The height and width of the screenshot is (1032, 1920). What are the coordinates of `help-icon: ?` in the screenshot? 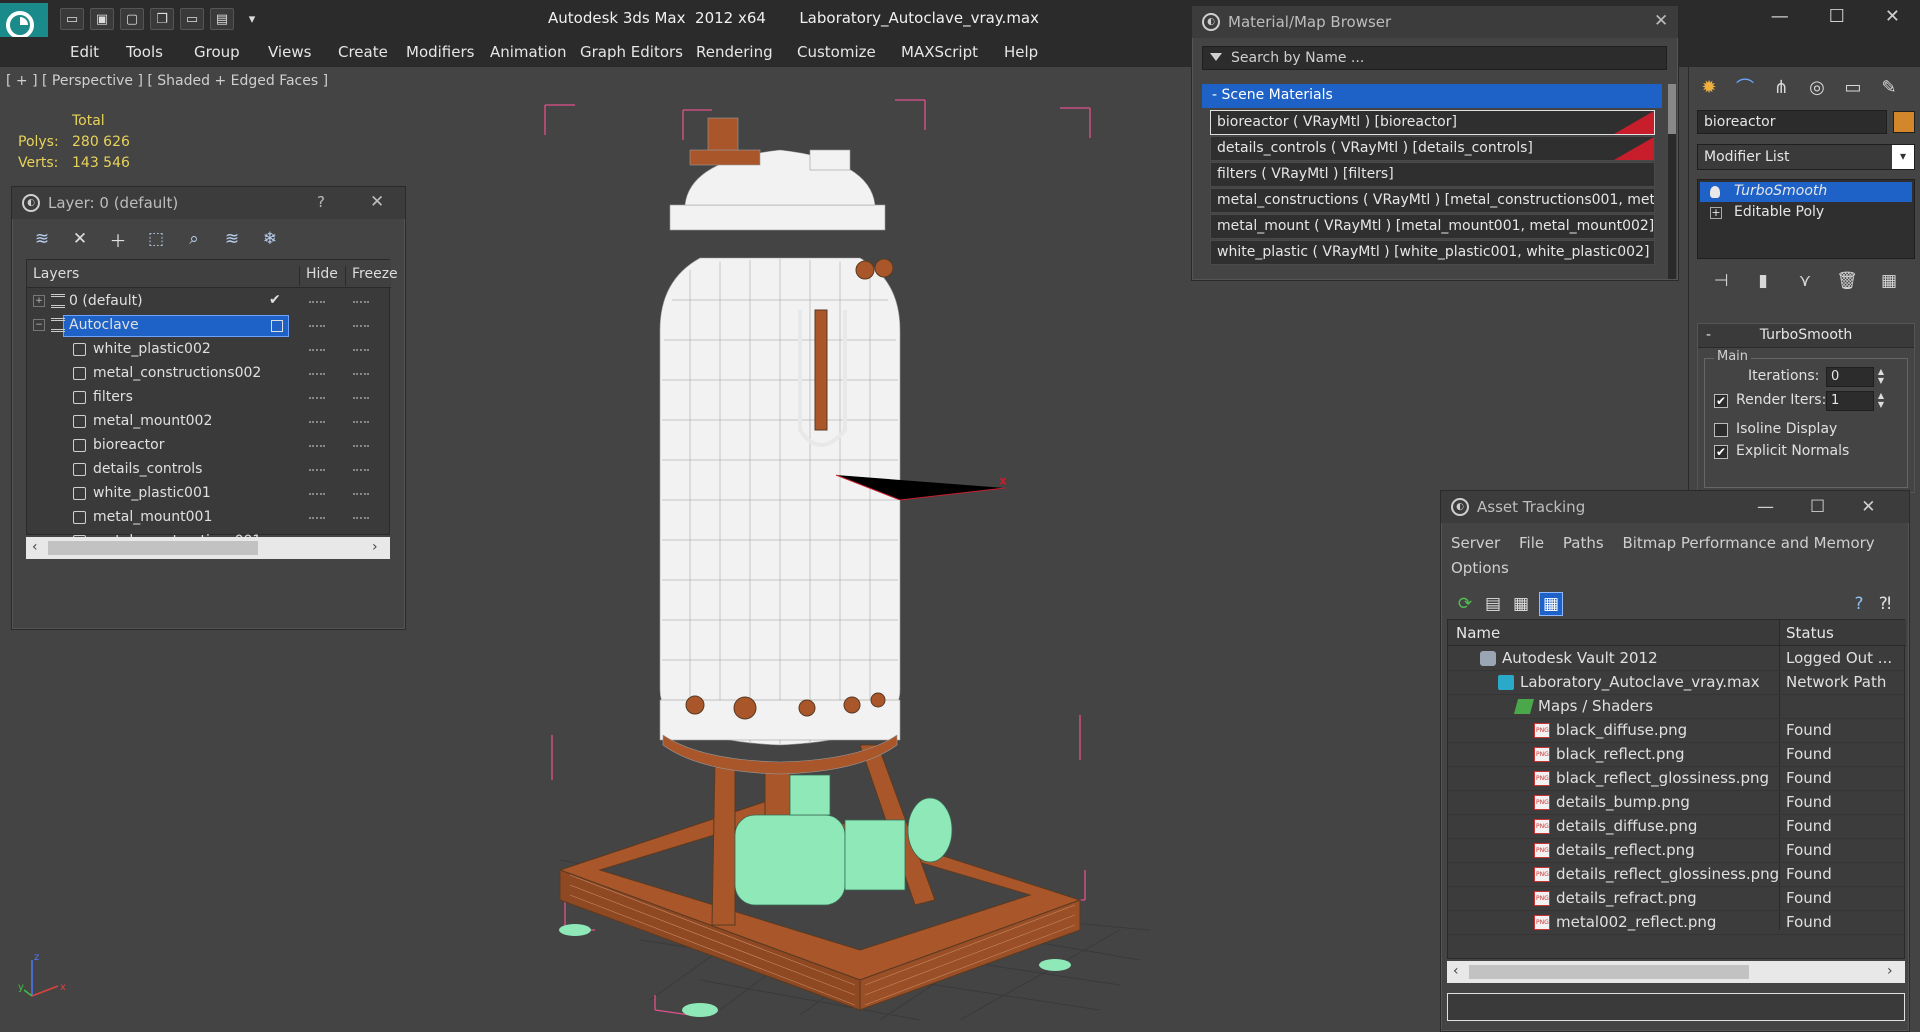 It's located at (1859, 604).